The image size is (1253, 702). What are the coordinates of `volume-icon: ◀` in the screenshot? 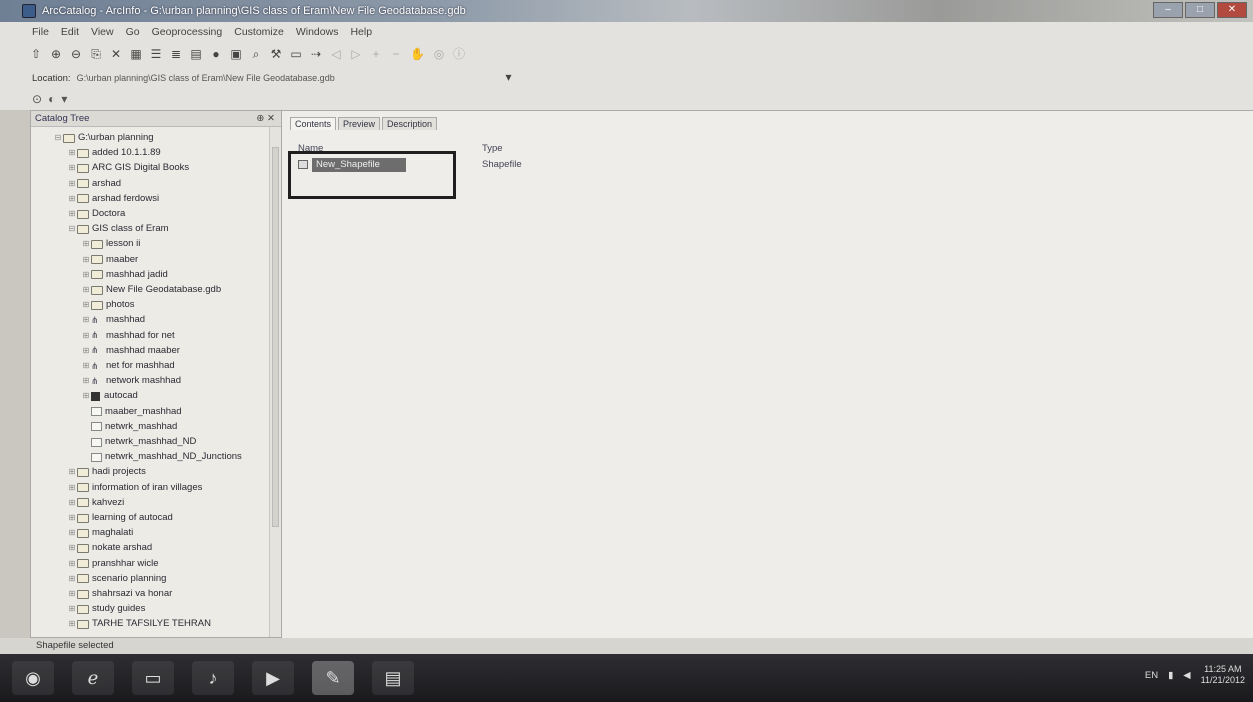 It's located at (1186, 675).